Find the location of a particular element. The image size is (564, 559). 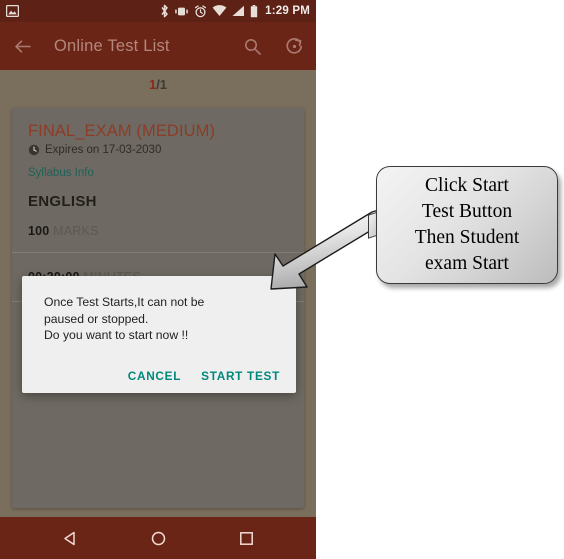

nav-home-icon is located at coordinates (158, 538).